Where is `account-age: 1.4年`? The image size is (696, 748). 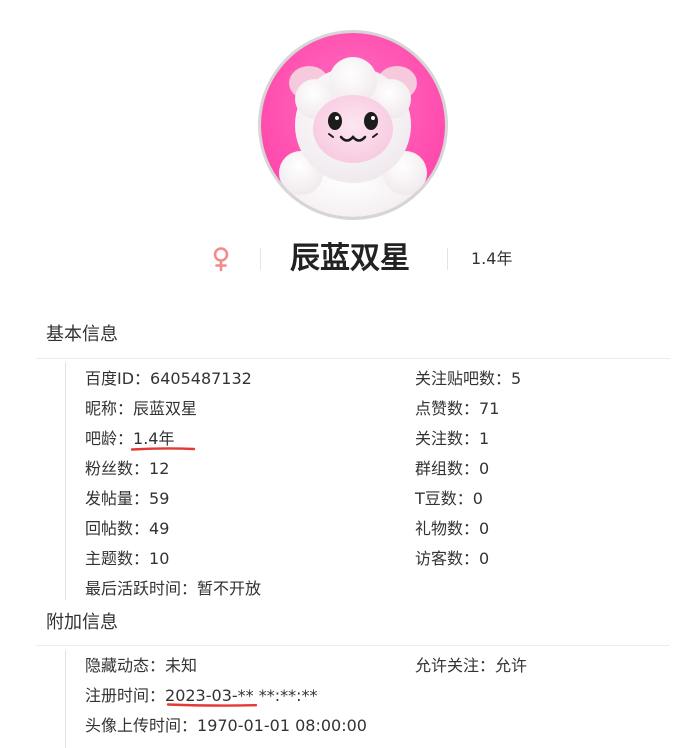 account-age: 1.4年 is located at coordinates (492, 258).